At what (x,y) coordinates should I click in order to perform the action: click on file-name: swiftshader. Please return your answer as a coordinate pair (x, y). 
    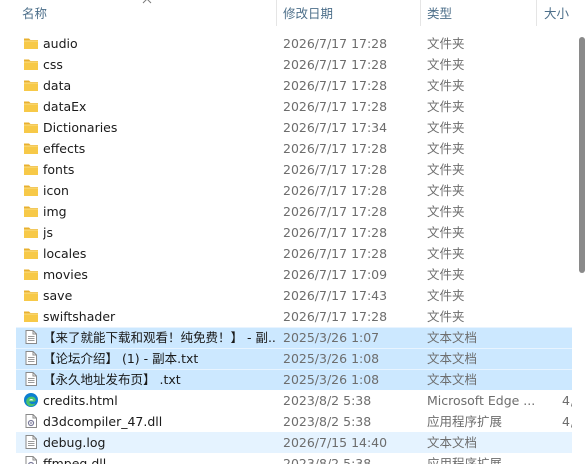
    Looking at the image, I should click on (79, 316).